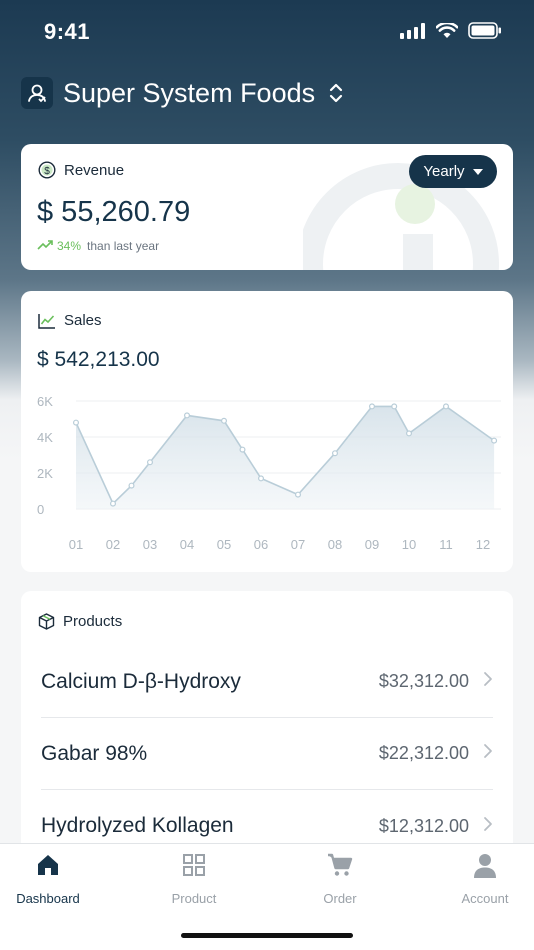 The width and height of the screenshot is (534, 950). Describe the element at coordinates (45, 437) in the screenshot. I see `y-tick-label: 4K` at that location.